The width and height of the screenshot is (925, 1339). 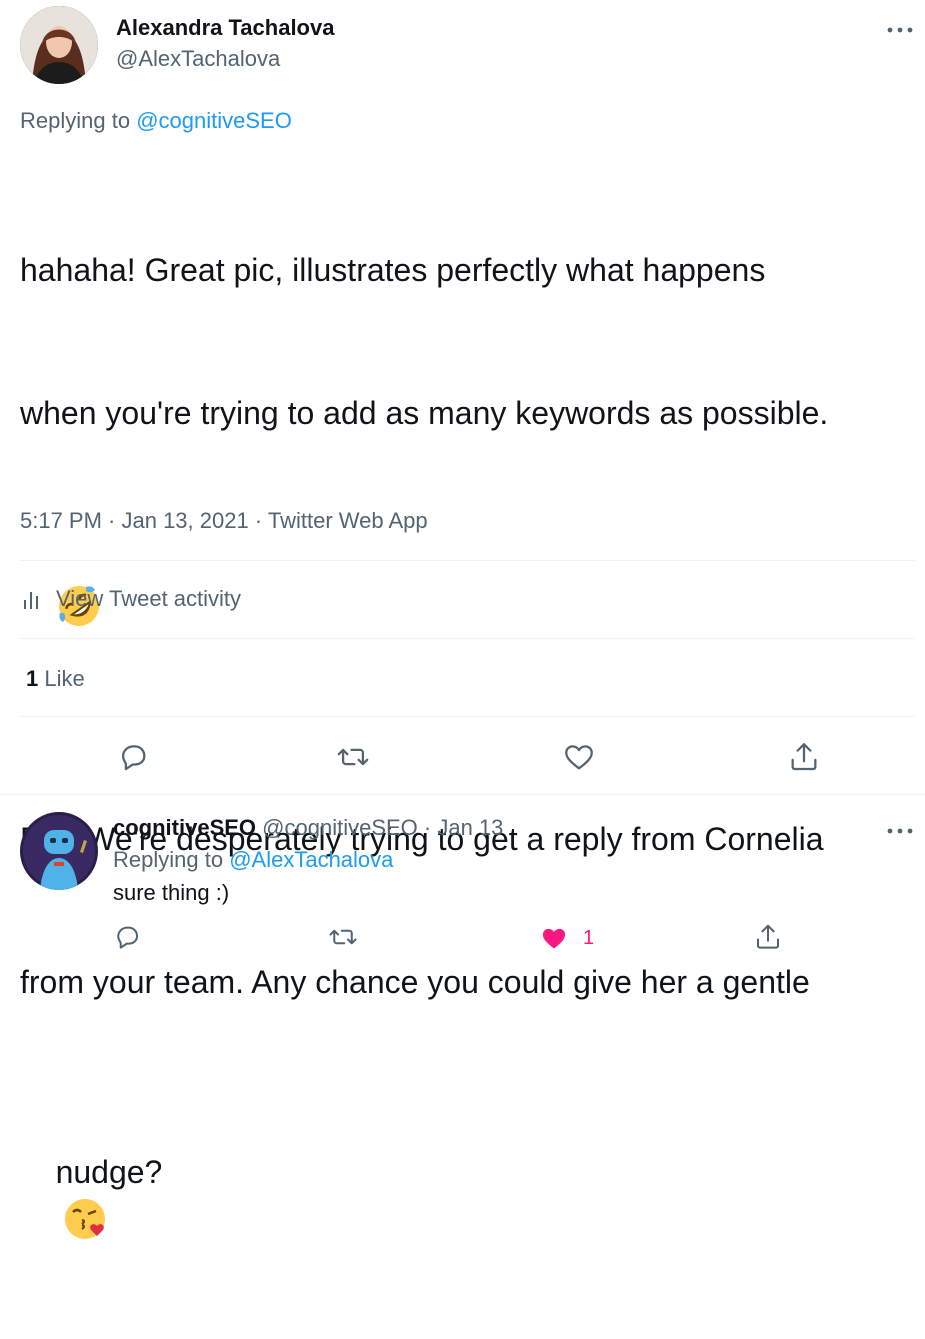 I want to click on likes-count: 1, so click(x=32, y=678).